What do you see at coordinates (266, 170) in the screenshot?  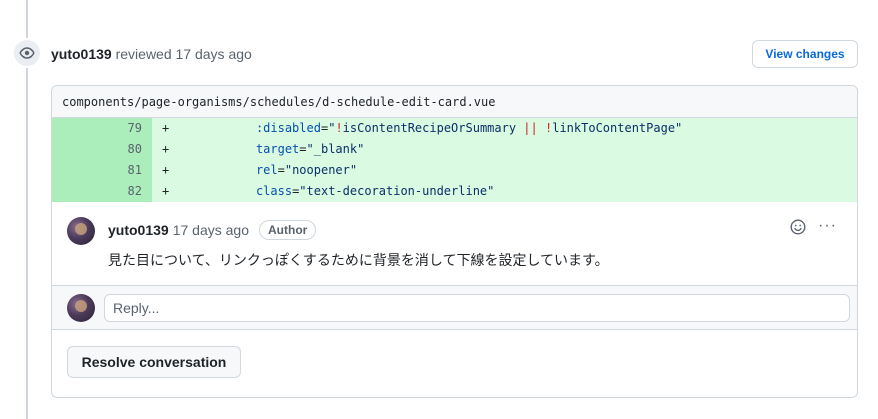 I see `code-attr: rel` at bounding box center [266, 170].